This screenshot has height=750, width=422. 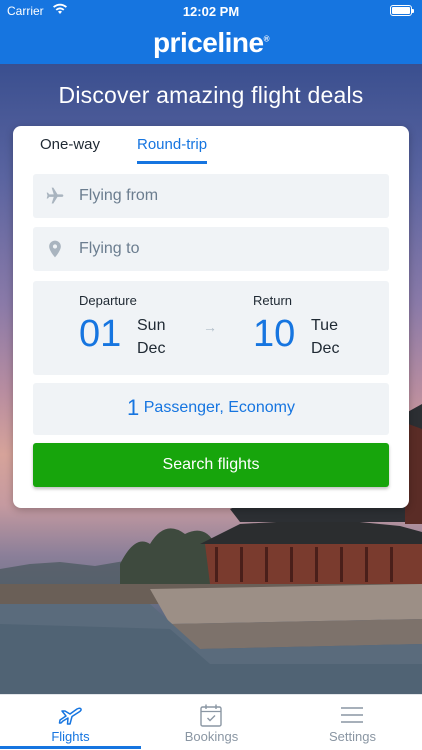 I want to click on active-tab-indicator, so click(x=70, y=747).